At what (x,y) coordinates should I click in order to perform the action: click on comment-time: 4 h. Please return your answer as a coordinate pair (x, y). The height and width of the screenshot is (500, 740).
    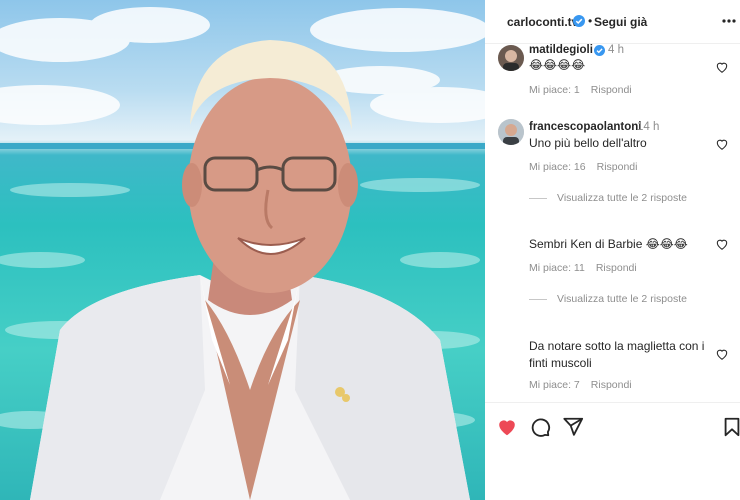
    Looking at the image, I should click on (616, 50).